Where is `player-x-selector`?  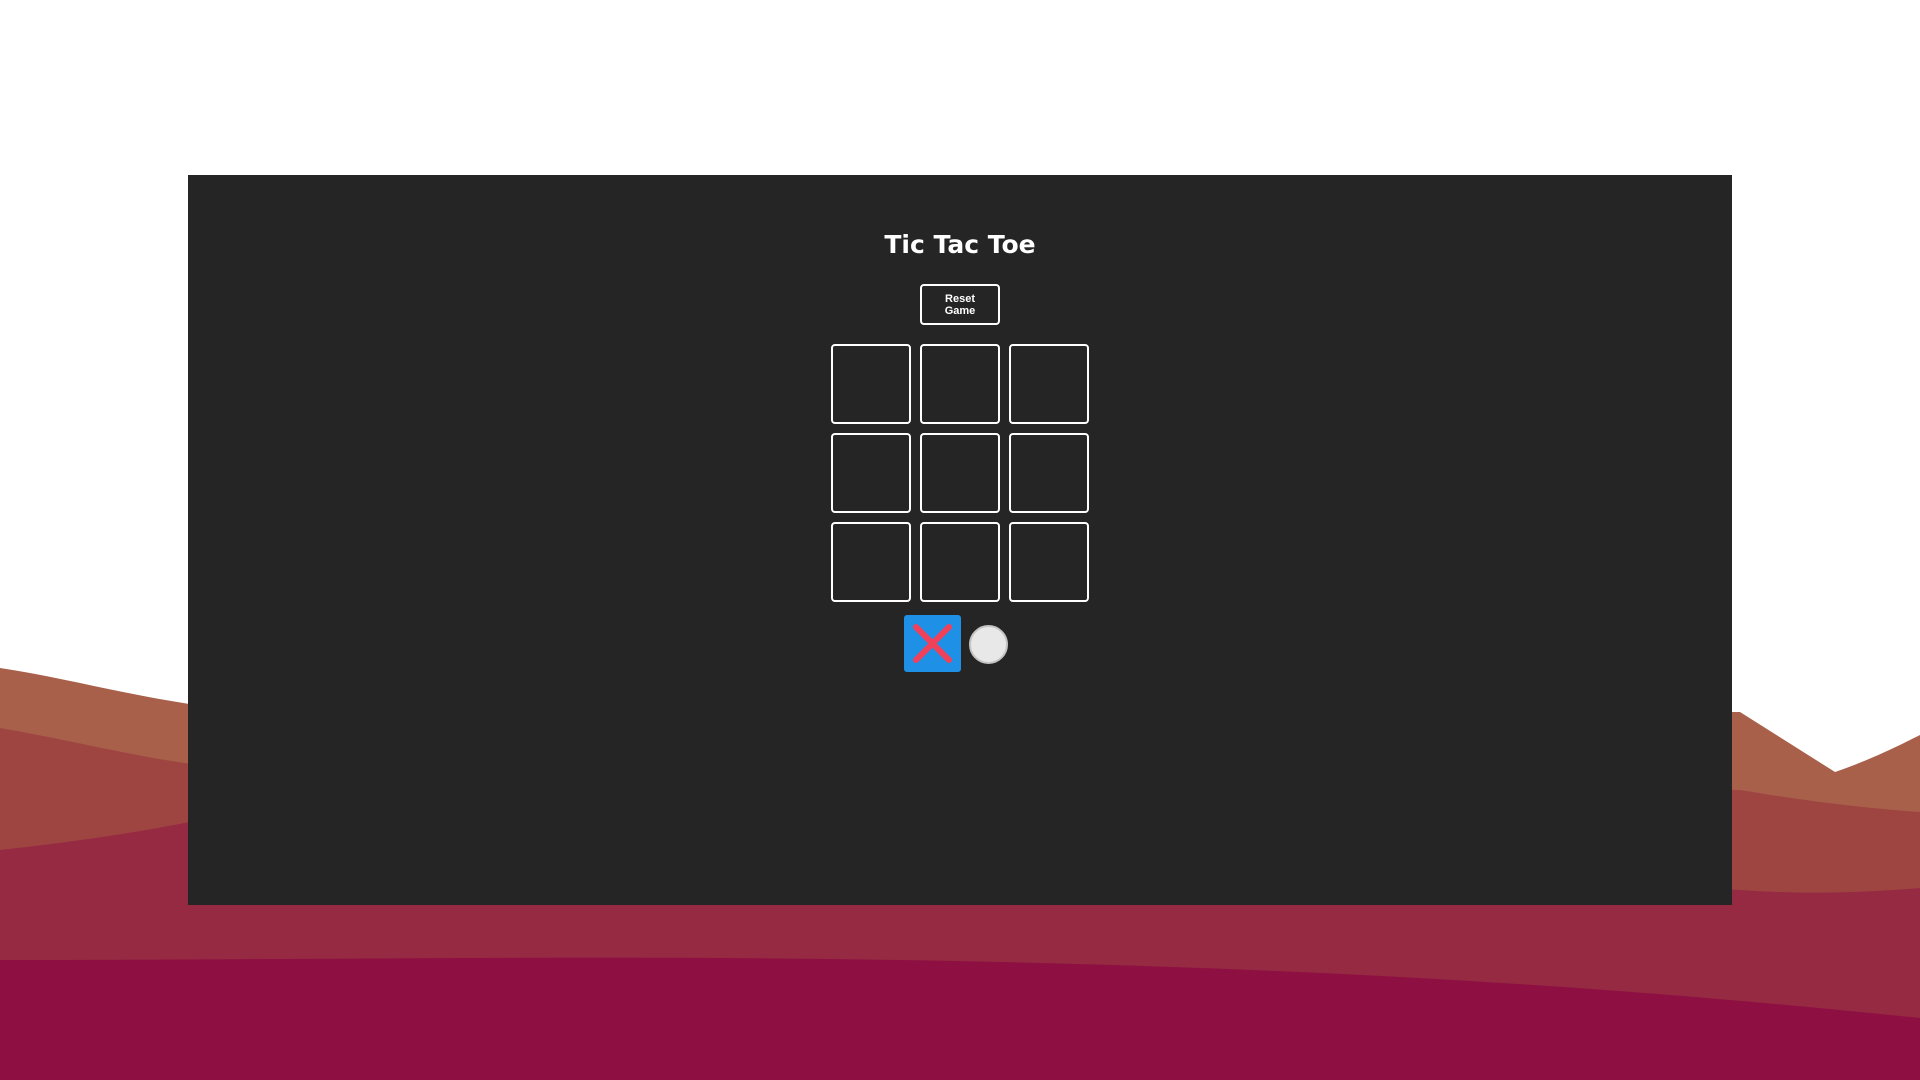 player-x-selector is located at coordinates (932, 643).